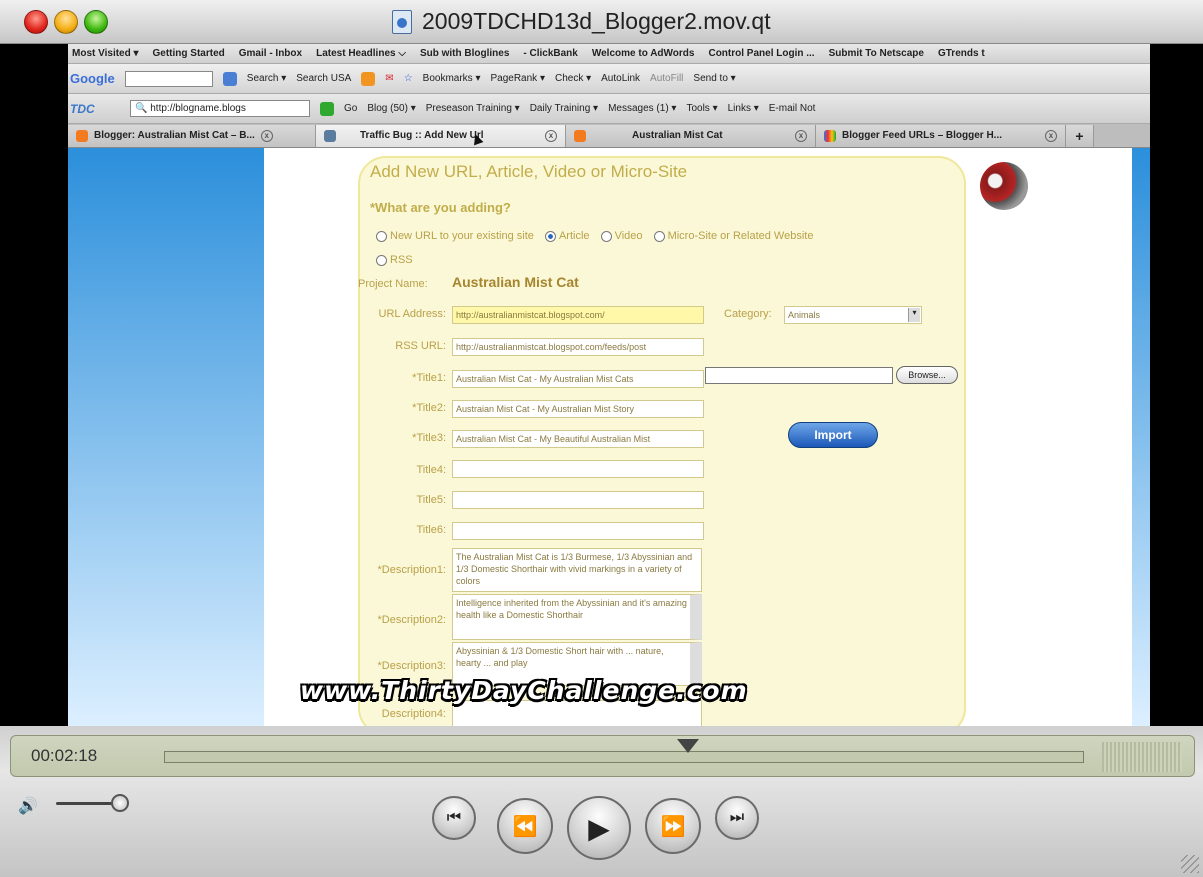  I want to click on tab-blogger: Blogger: Australian Mist Cat – B... x, so click(192, 135).